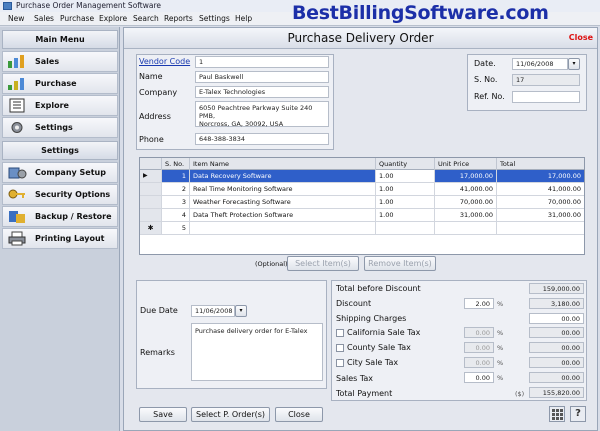  What do you see at coordinates (17, 105) in the screenshot?
I see `explore-icon` at bounding box center [17, 105].